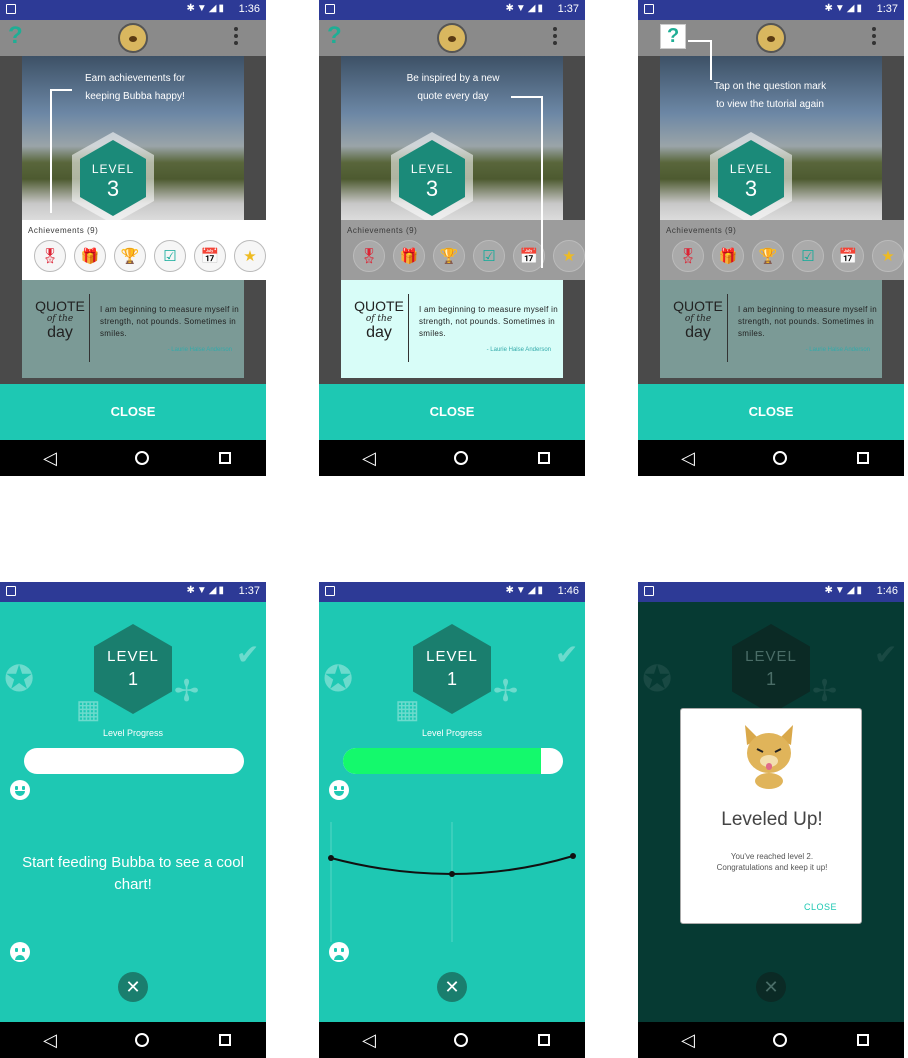 The image size is (908, 1058). I want to click on dialog-close-button: CLOSE, so click(820, 907).